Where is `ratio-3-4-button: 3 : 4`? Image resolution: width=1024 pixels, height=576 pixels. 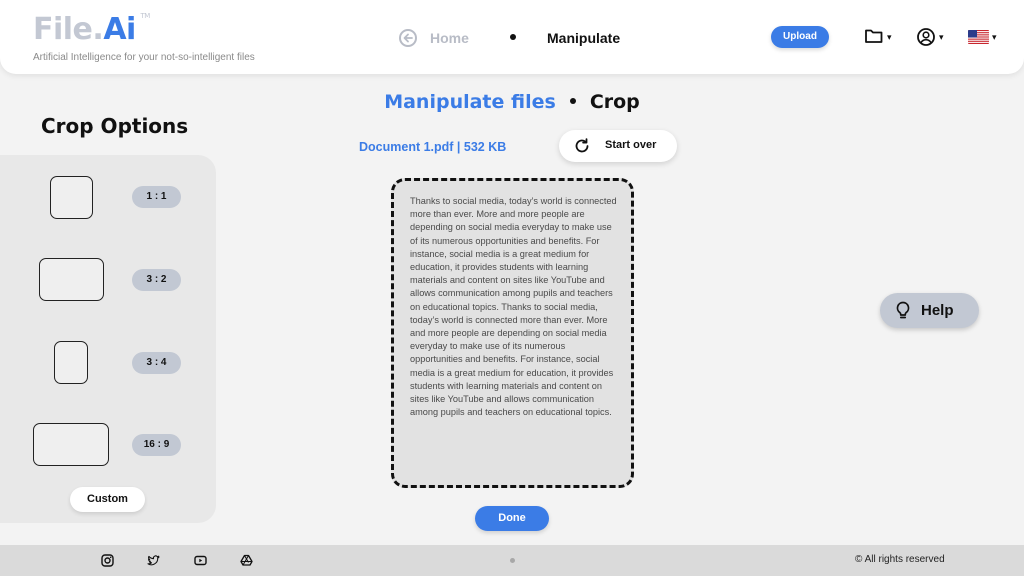
ratio-3-4-button: 3 : 4 is located at coordinates (156, 363).